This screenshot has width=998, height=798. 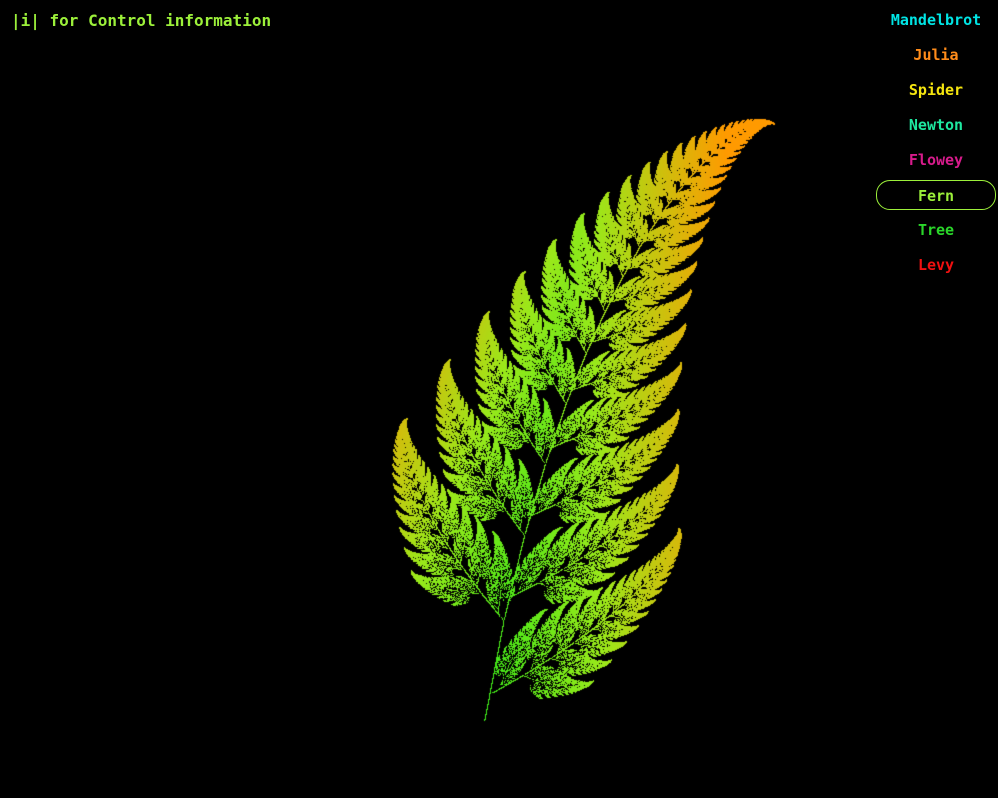 I want to click on menu-item-spider: Spider, so click(x=936, y=90).